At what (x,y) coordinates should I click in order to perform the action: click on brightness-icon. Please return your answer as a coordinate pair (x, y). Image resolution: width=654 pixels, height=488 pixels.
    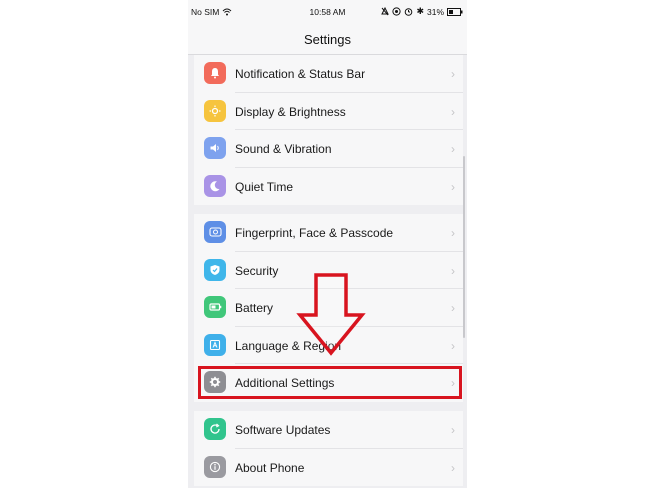
    Looking at the image, I should click on (215, 110).